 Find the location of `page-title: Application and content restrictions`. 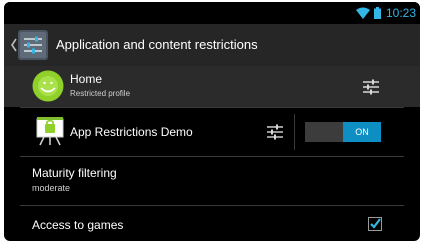

page-title: Application and content restrictions is located at coordinates (157, 44).